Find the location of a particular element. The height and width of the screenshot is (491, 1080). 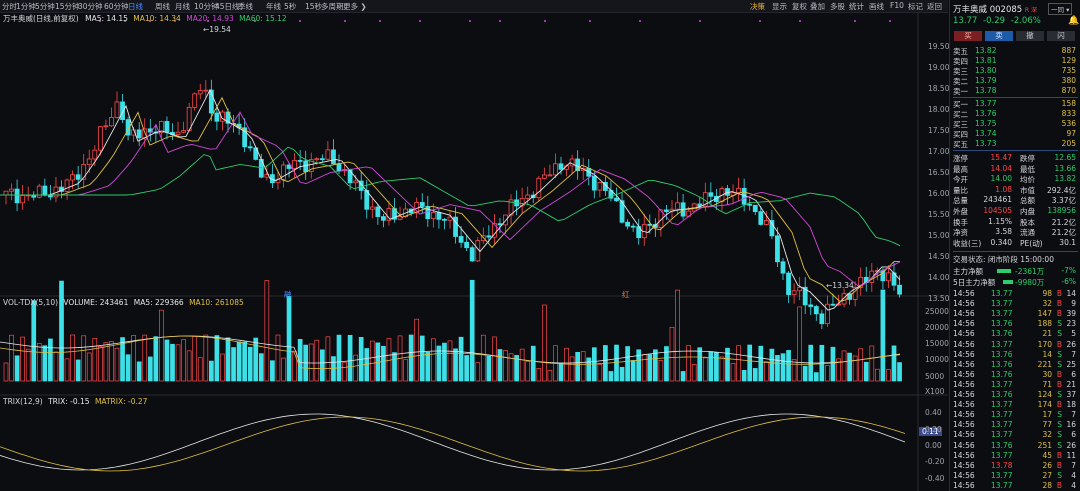

volume-title: VOL-TDX(5,10) is located at coordinates (31, 302).